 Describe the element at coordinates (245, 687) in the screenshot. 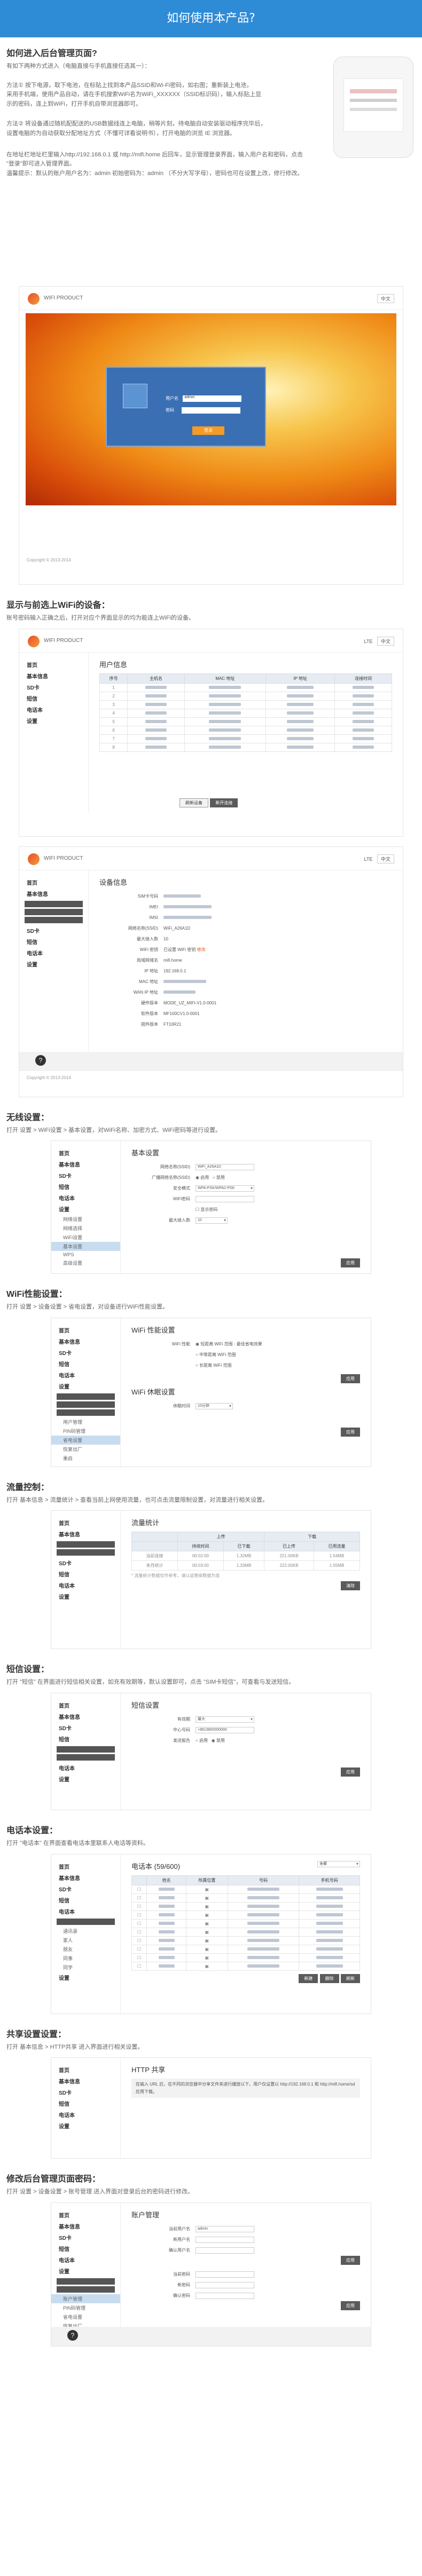

I see `table-row: 1` at that location.